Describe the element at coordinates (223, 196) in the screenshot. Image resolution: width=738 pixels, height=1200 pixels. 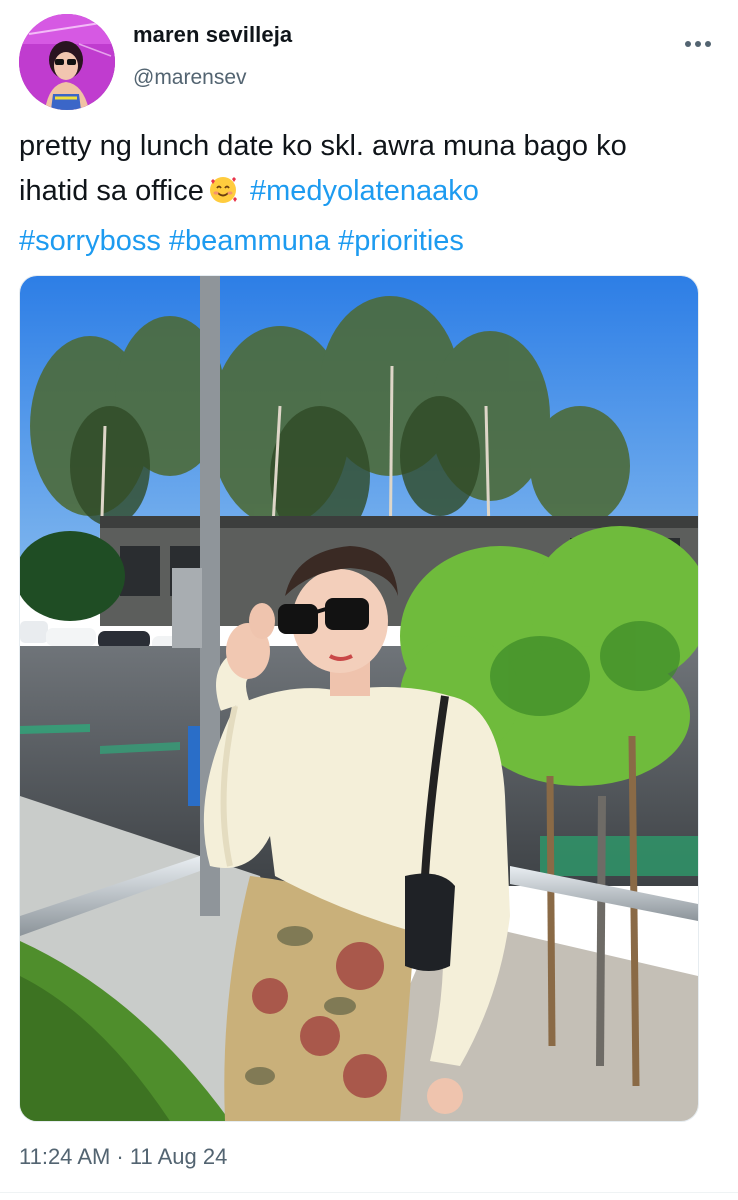
I see `smiling-face-with-hearts-icon` at that location.